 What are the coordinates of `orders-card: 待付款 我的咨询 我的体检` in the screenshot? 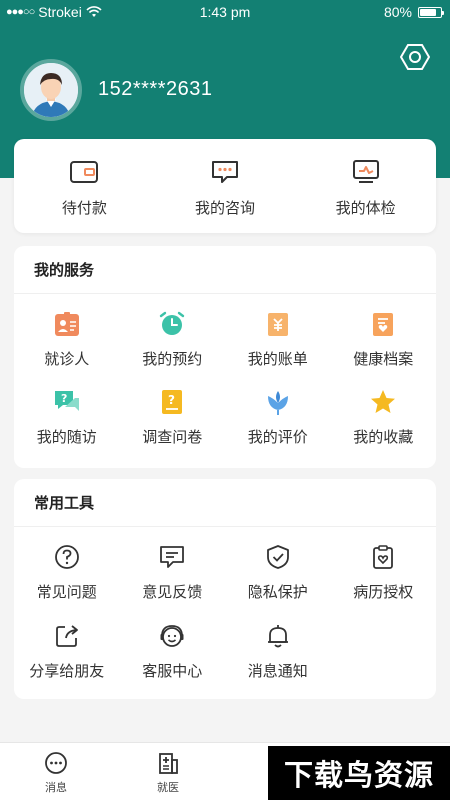 It's located at (225, 186).